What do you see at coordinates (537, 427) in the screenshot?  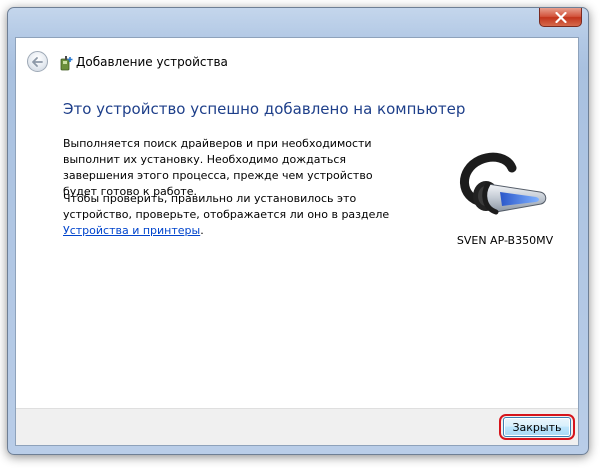 I see `close-button: Закрыть` at bounding box center [537, 427].